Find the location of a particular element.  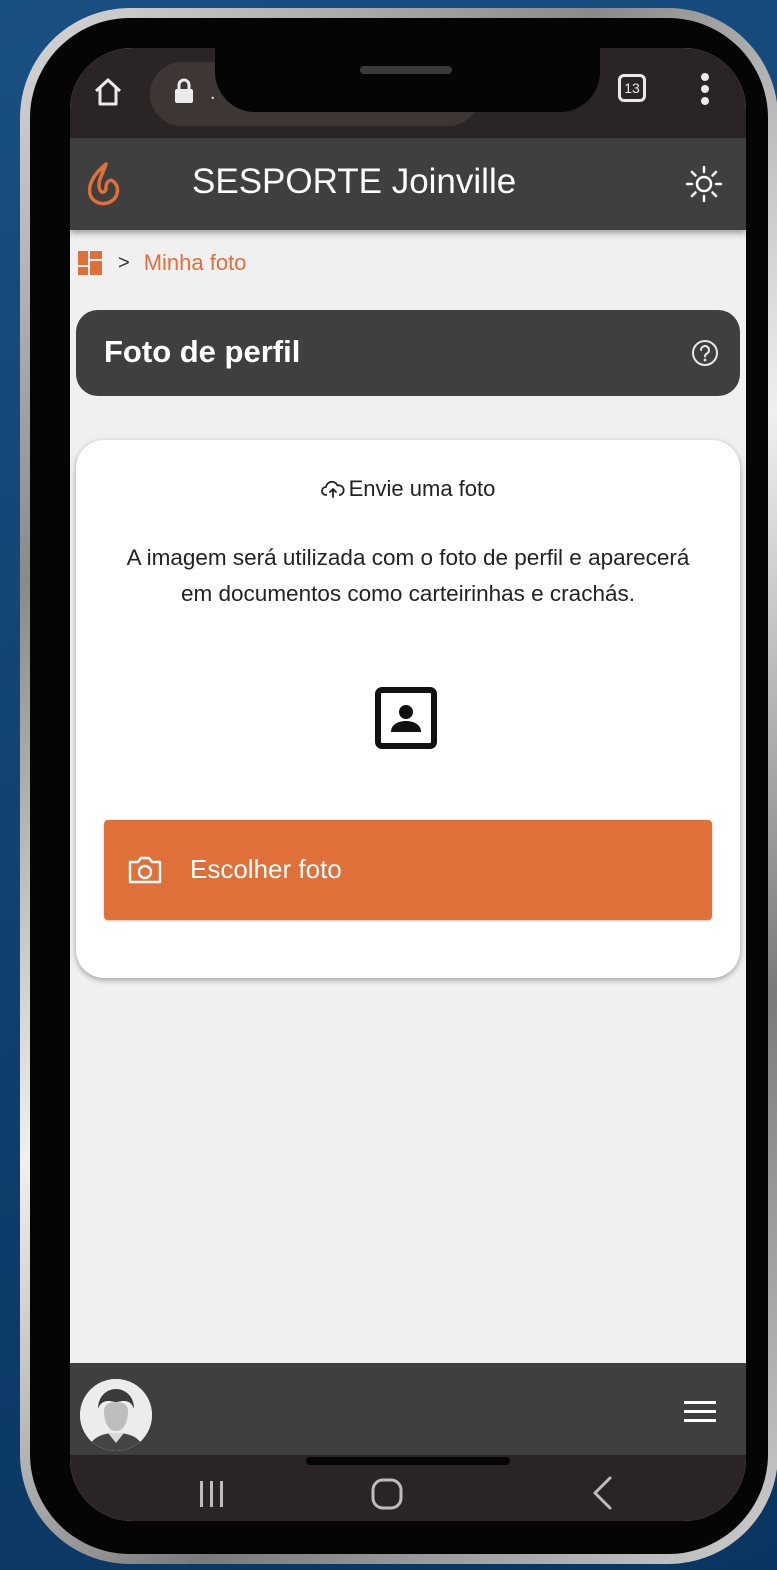

app-title: SESPORTE Joinville is located at coordinates (354, 181).